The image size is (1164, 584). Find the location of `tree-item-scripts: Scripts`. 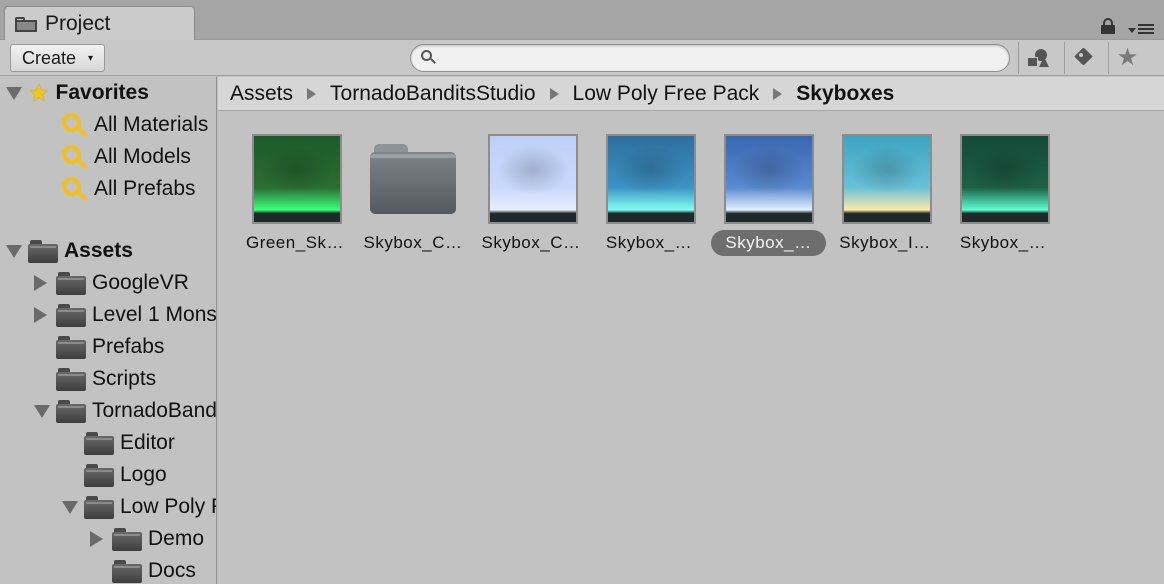

tree-item-scripts: Scripts is located at coordinates (106, 379).